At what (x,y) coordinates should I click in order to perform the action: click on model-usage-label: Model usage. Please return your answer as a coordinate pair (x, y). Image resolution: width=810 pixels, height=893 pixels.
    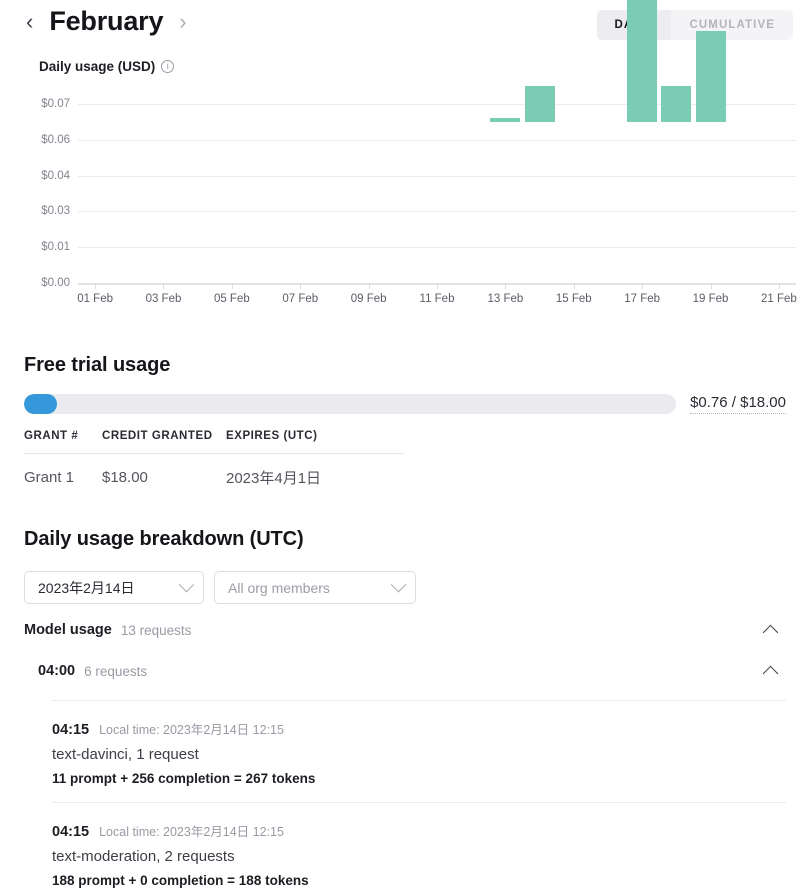
    Looking at the image, I should click on (68, 630).